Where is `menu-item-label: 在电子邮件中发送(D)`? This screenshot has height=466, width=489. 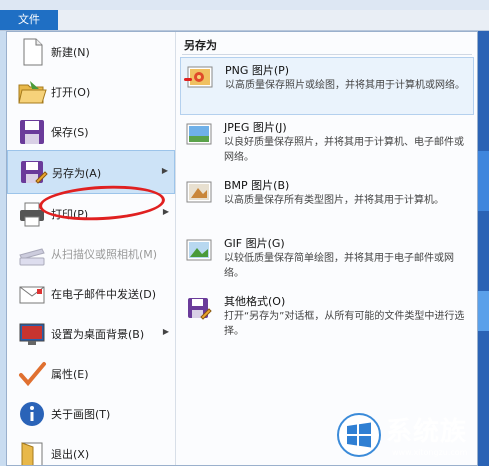
menu-item-label: 在电子邮件中发送(D) is located at coordinates (104, 294).